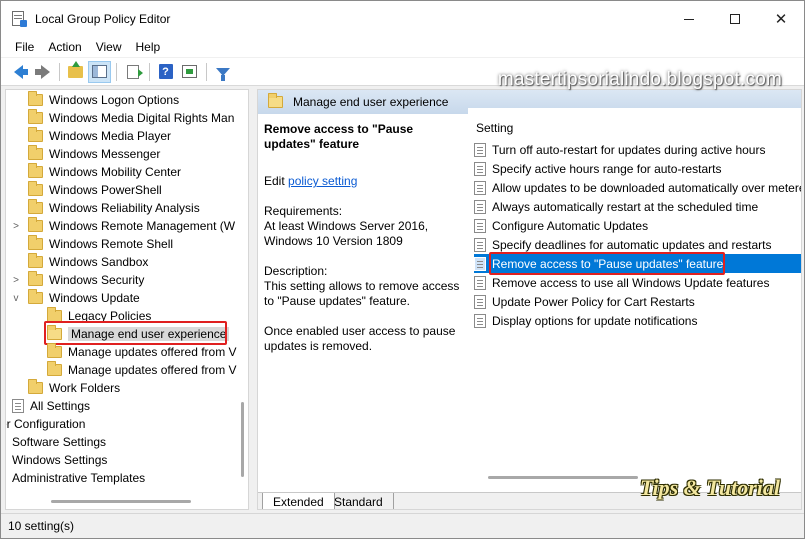 The width and height of the screenshot is (805, 539). I want to click on forward-arrow-icon, so click(42, 71).